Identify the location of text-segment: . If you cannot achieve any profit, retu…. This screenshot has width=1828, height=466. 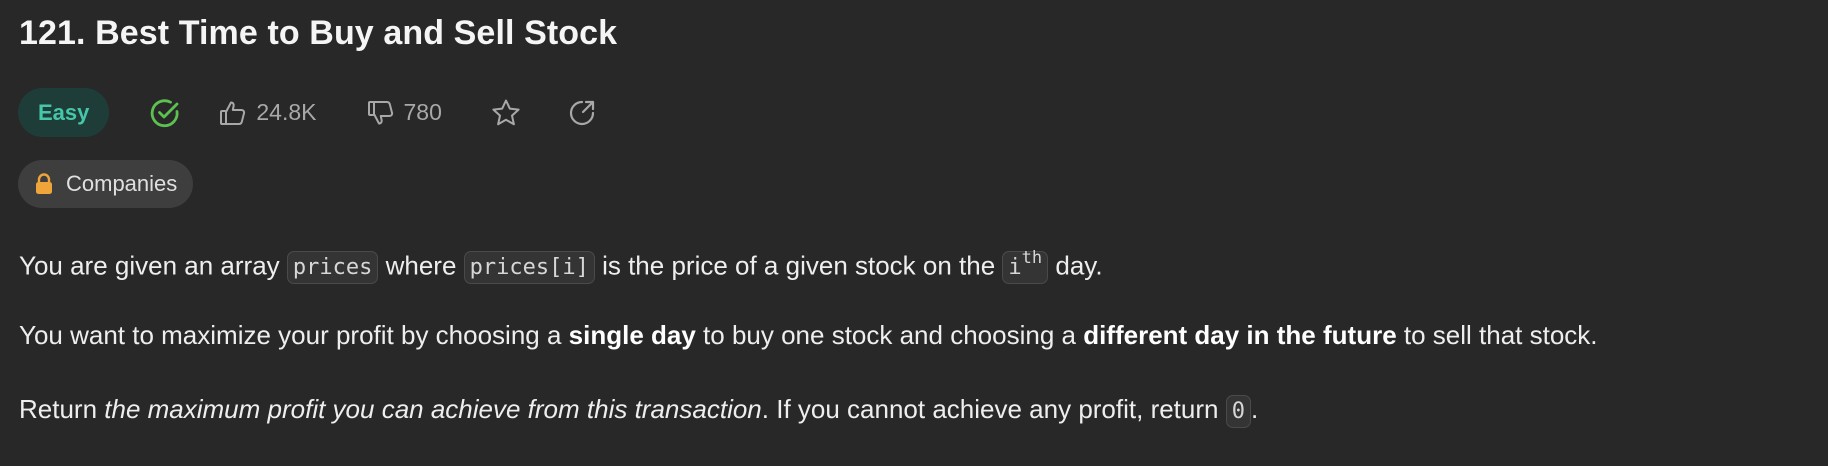
(993, 409).